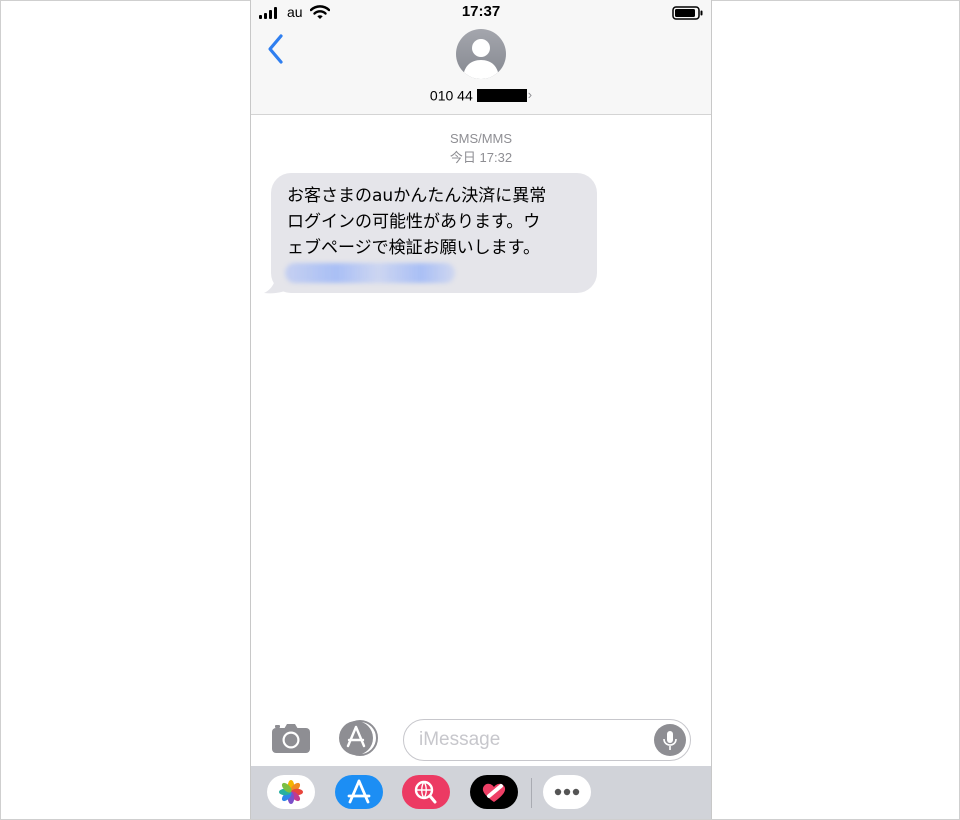  What do you see at coordinates (481, 157) in the screenshot?
I see `message-timestamp: 今日 17:32` at bounding box center [481, 157].